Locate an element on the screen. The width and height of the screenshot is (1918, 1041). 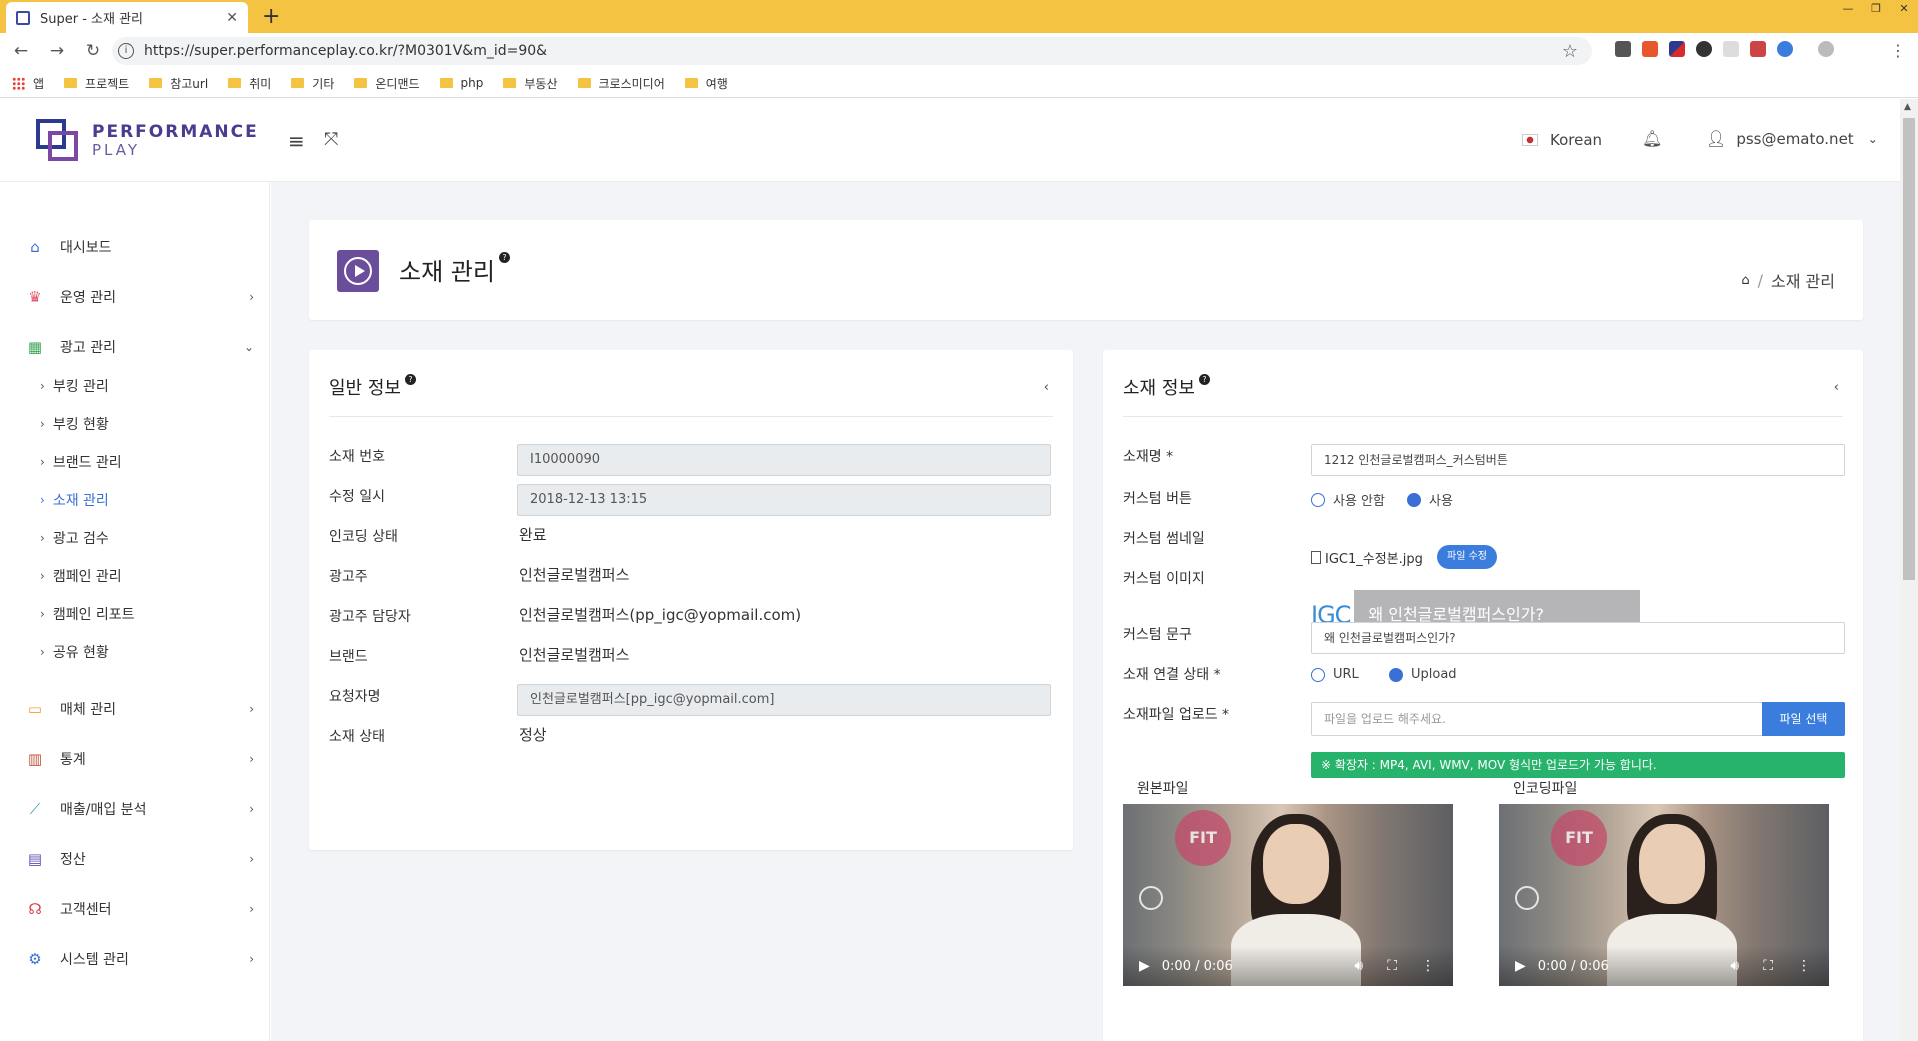
browser-menu-icon: ⋮ is located at coordinates (1898, 50).